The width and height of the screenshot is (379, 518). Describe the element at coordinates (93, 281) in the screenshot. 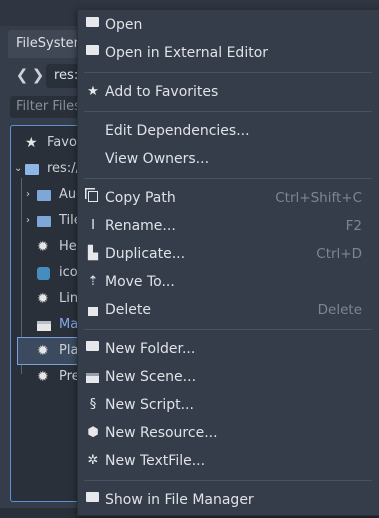

I see `move-icon: ⇡` at that location.